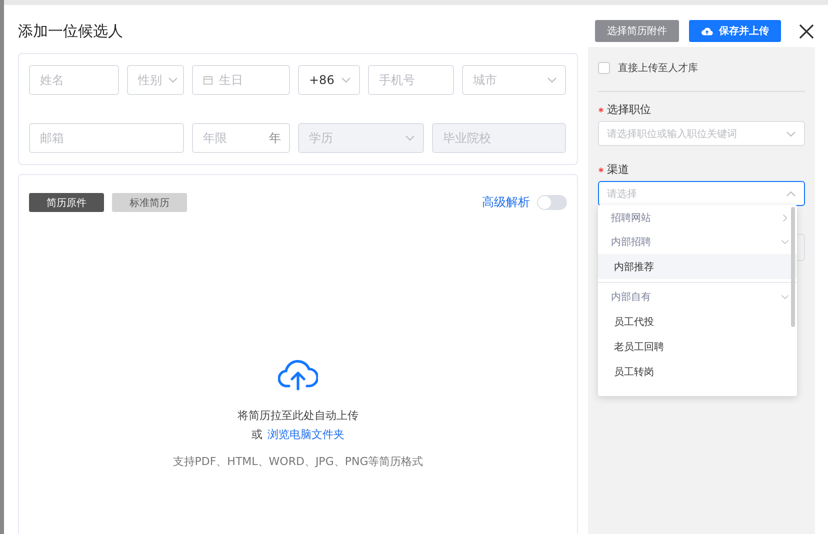 This screenshot has width=828, height=534. Describe the element at coordinates (697, 266) in the screenshot. I see `dropdown-option: 内部推荐` at that location.